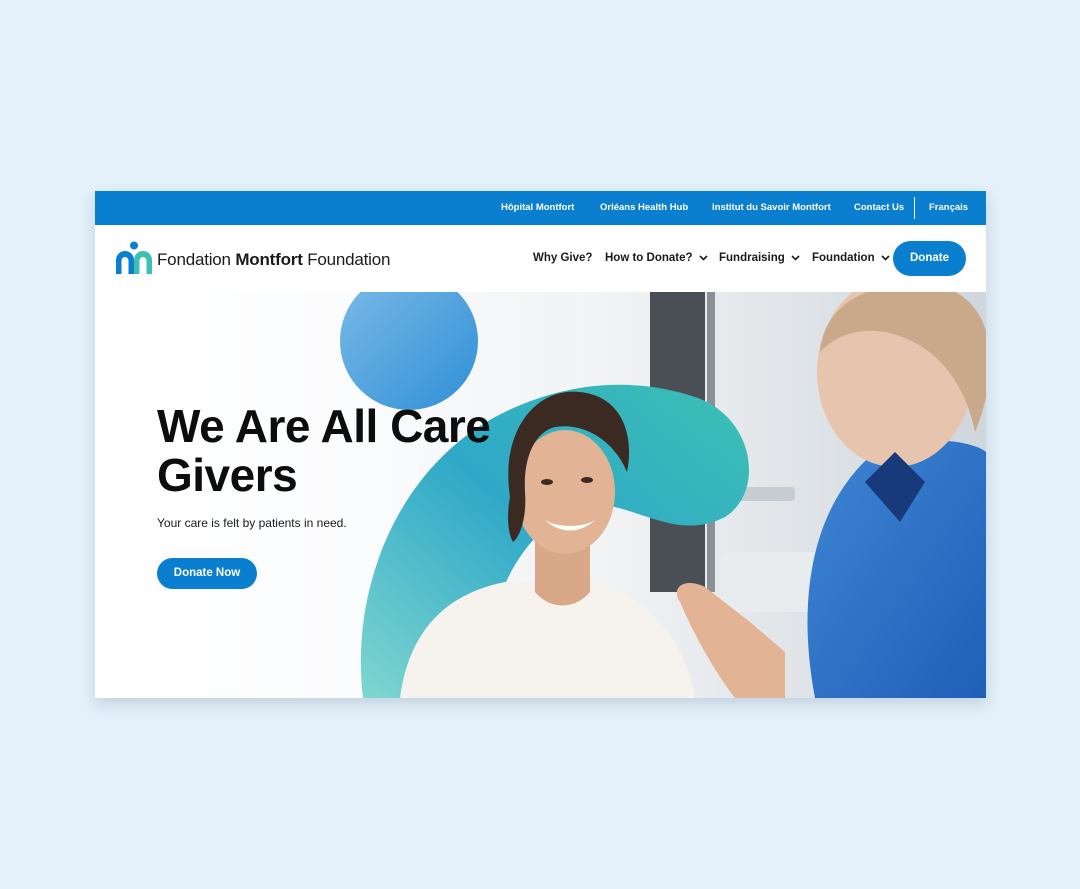  Describe the element at coordinates (644, 208) in the screenshot. I see `utility-link-orleans-health-hub: Orléans Health Hub` at that location.